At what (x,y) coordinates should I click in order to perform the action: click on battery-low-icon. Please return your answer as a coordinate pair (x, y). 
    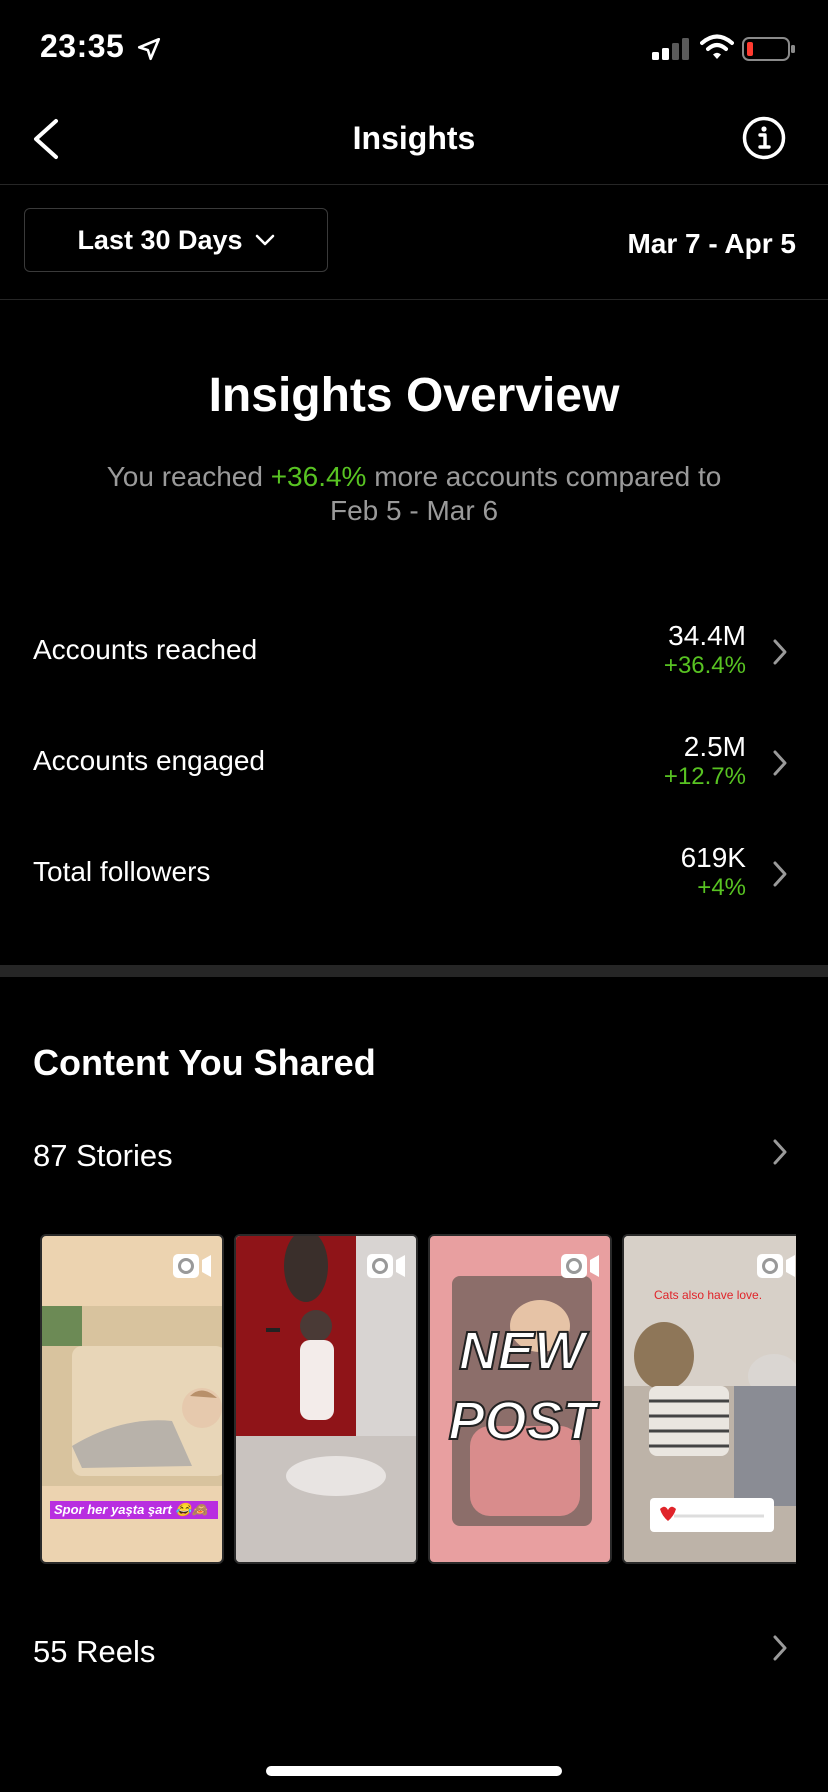
    Looking at the image, I should click on (768, 49).